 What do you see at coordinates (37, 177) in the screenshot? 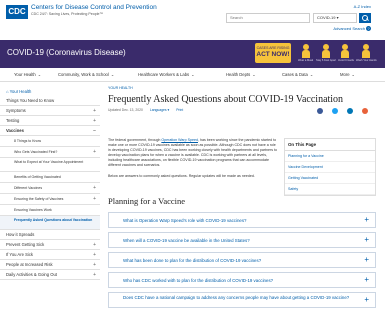
I see `sidebar-subitem-label: Benefits of Getting Vaccinated` at bounding box center [37, 177].